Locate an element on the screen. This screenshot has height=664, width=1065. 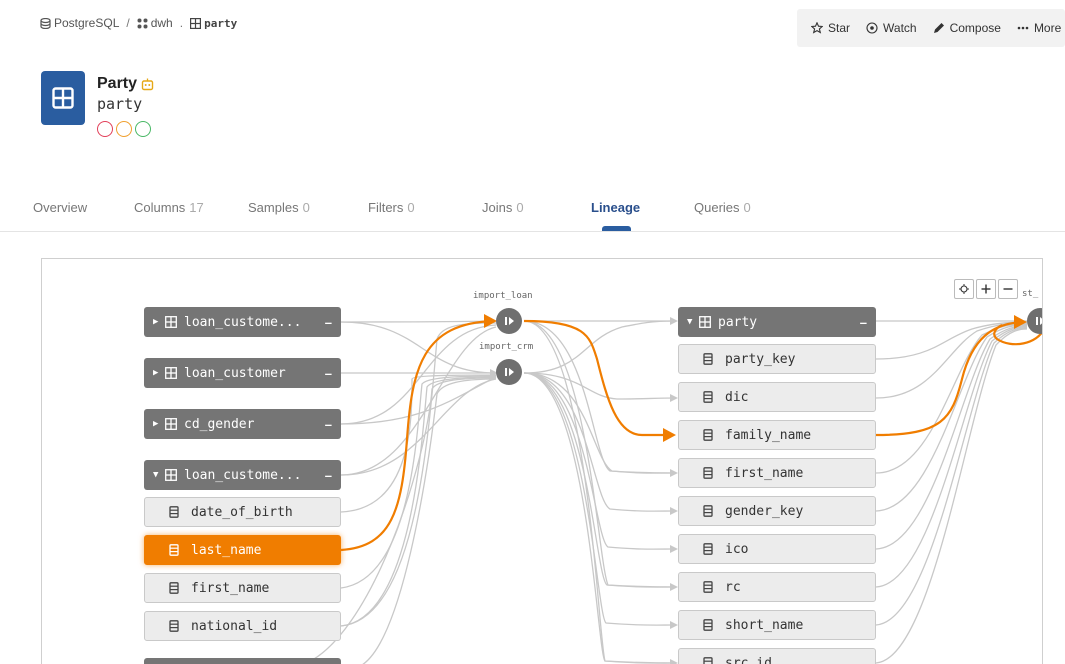
tab-samples: Samples 0 is located at coordinates (279, 207).